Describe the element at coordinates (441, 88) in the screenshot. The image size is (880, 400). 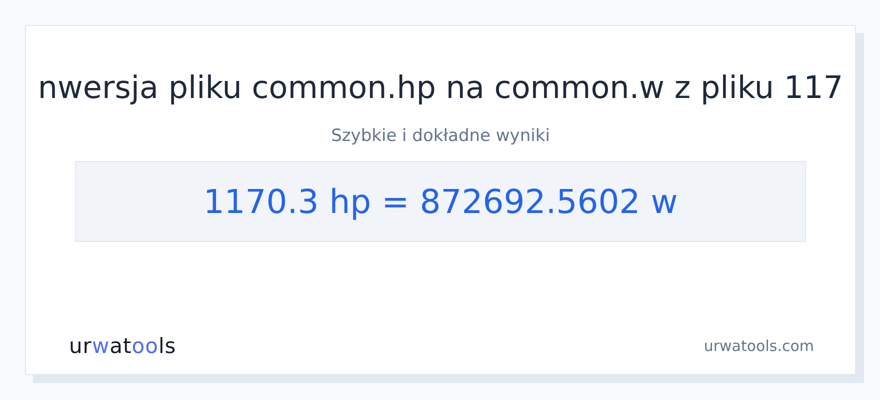
I see `page-title: nwersja pliku common.hp na common.w z pliku 117` at that location.